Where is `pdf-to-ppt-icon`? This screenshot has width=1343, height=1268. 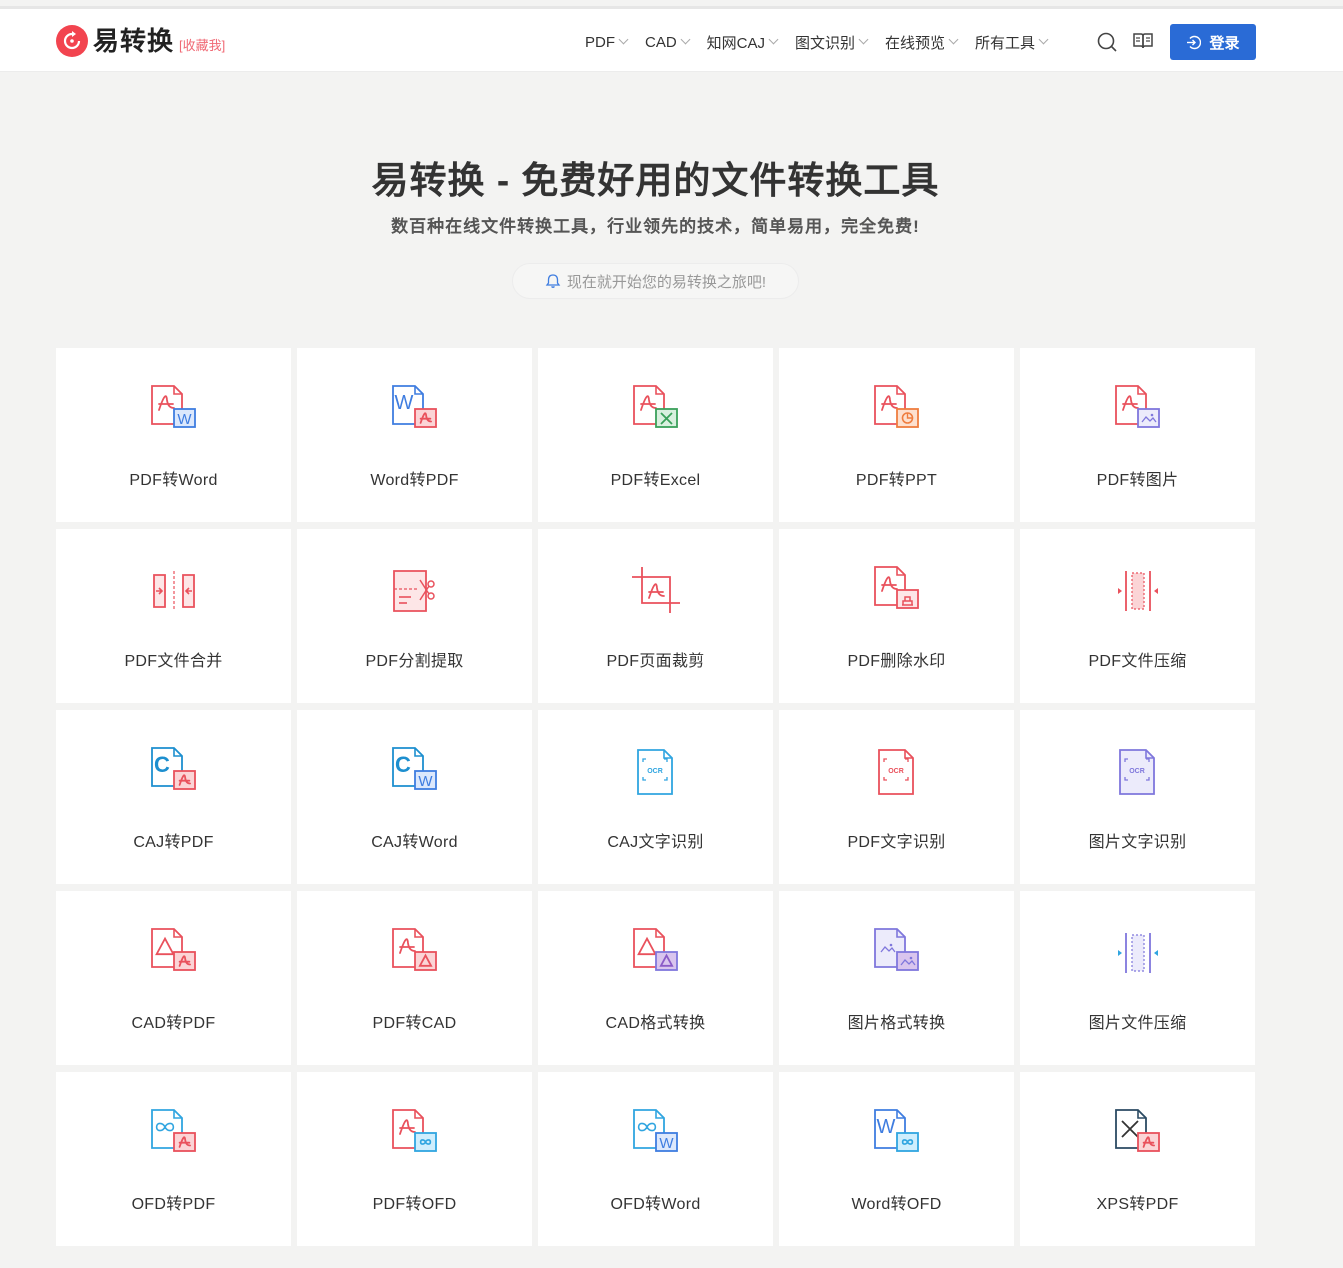
pdf-to-ppt-icon is located at coordinates (897, 410).